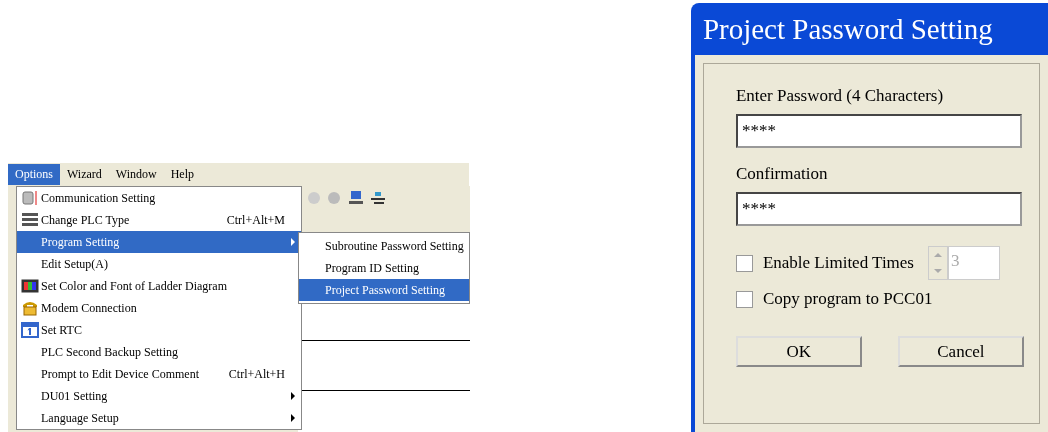 This screenshot has width=1048, height=432. What do you see at coordinates (938, 263) in the screenshot?
I see `spinner-arrows-icon` at bounding box center [938, 263].